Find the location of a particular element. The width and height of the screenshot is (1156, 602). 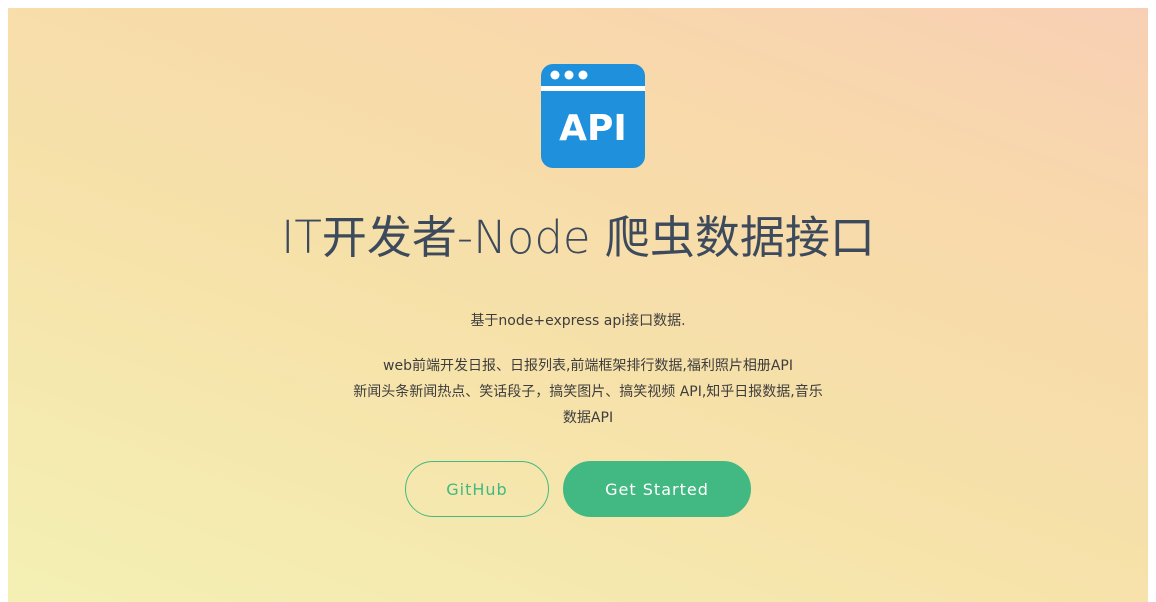

github-button: GitHub is located at coordinates (477, 489).